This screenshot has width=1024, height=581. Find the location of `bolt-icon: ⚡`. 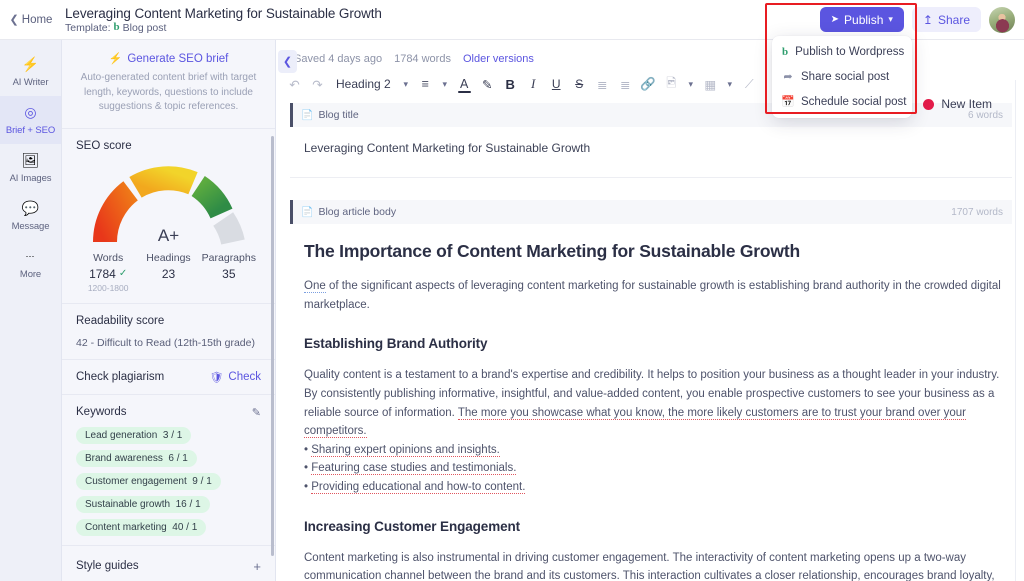

bolt-icon: ⚡ is located at coordinates (115, 59).